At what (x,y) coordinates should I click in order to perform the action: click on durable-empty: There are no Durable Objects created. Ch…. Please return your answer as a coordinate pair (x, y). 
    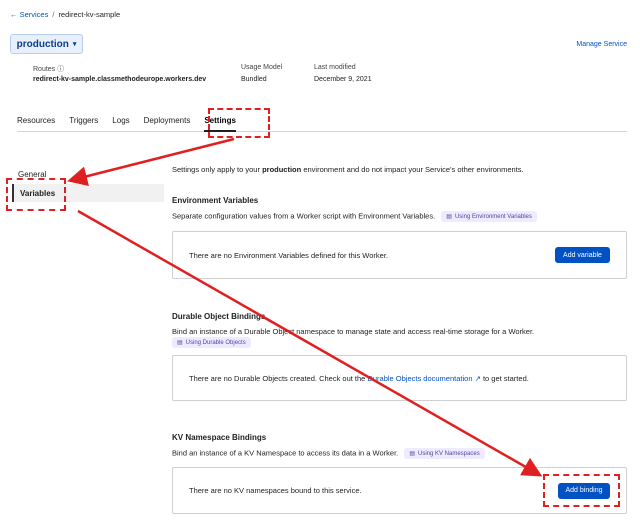
    Looking at the image, I should click on (359, 378).